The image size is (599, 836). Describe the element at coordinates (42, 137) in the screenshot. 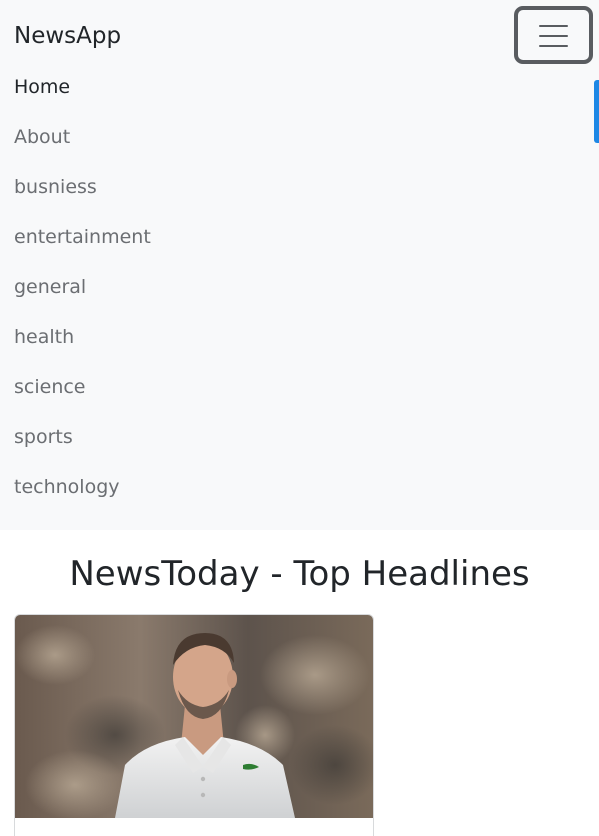

I see `nav-link-about: About` at that location.